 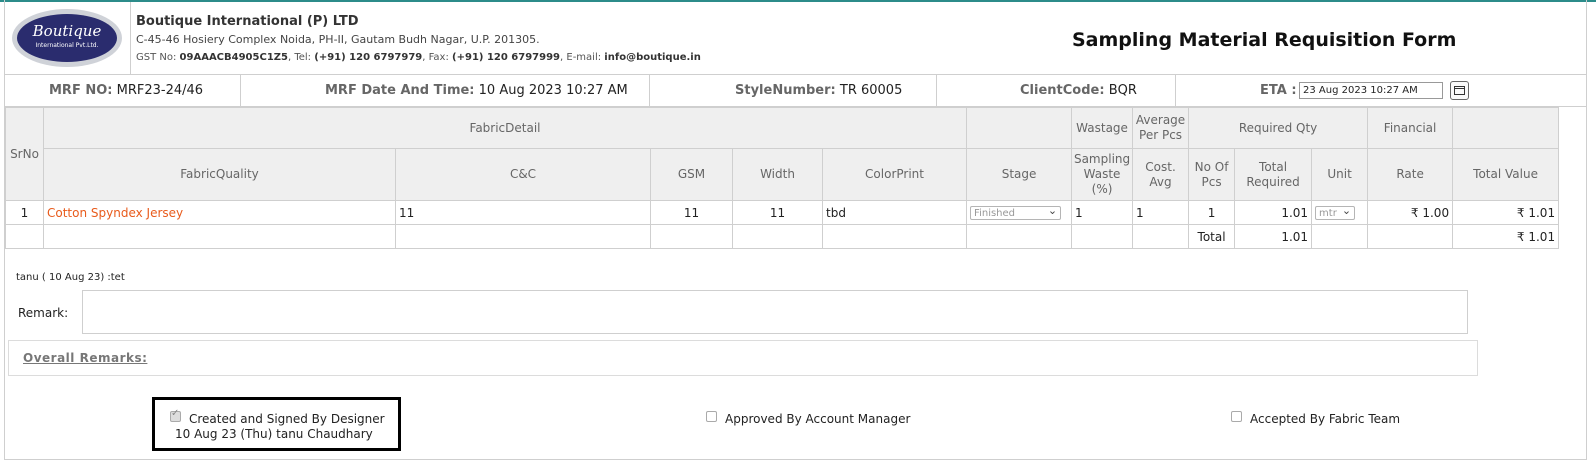 I want to click on overall-remarks-panel: Overall Remarks:, so click(x=743, y=358).